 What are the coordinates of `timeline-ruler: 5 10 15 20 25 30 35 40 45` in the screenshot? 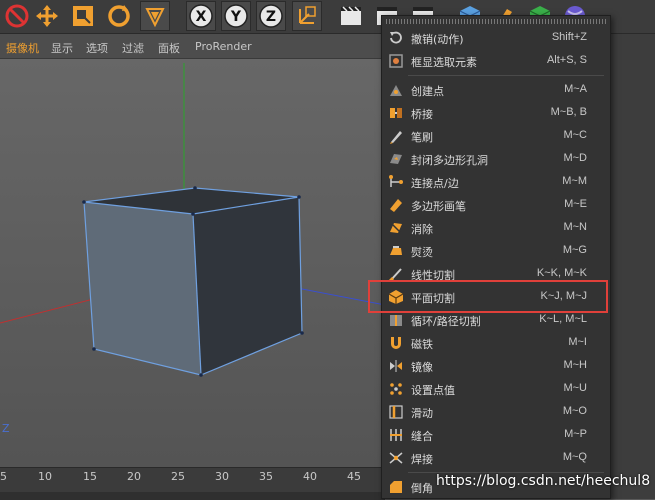 It's located at (192, 483).